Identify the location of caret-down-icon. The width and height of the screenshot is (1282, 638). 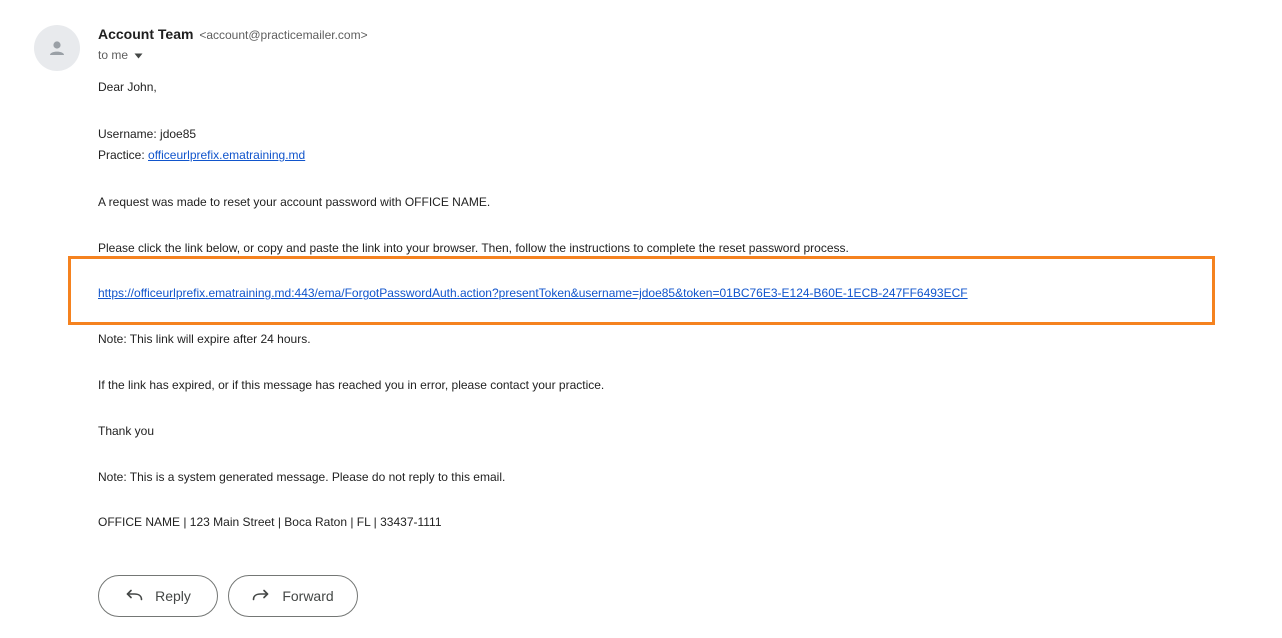
(138, 56).